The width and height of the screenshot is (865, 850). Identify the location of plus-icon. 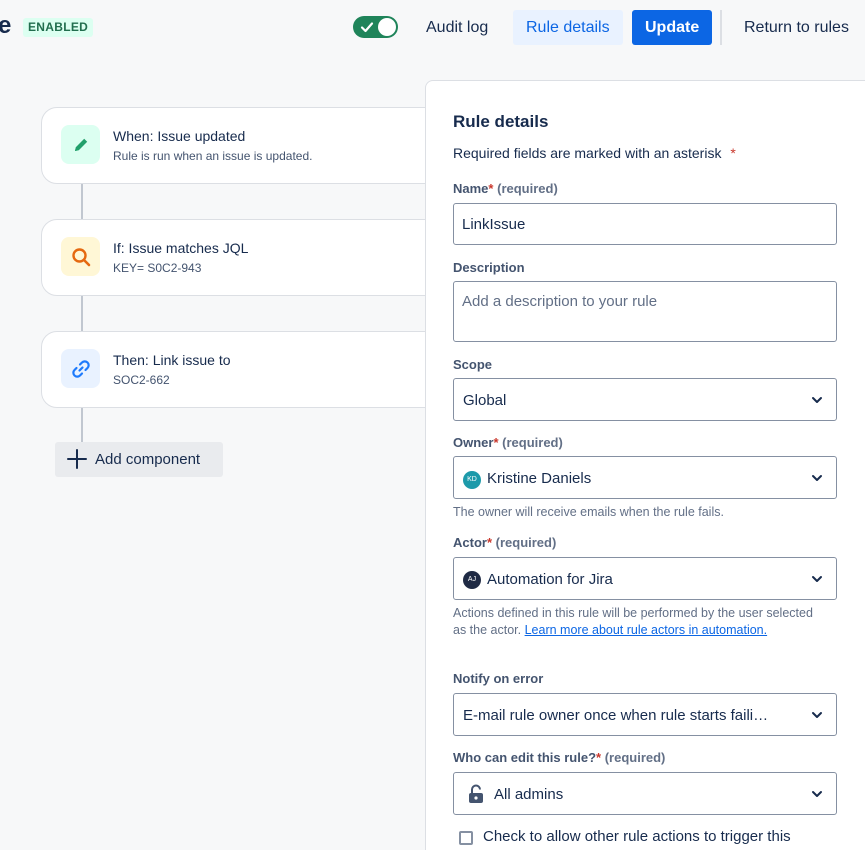
(77, 459).